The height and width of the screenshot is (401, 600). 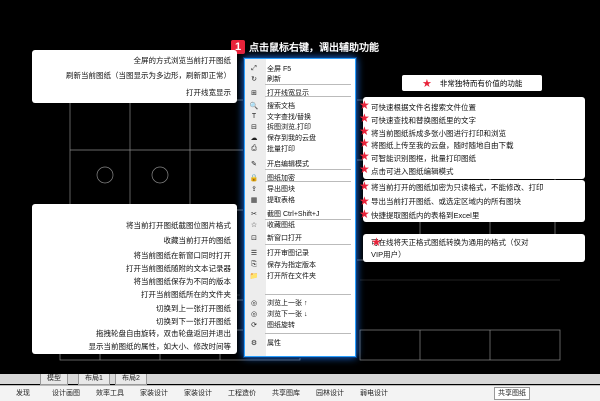 What do you see at coordinates (160, 346) in the screenshot?
I see `annotation-text: 显示当前图纸的属性，如大小、修改时间等` at bounding box center [160, 346].